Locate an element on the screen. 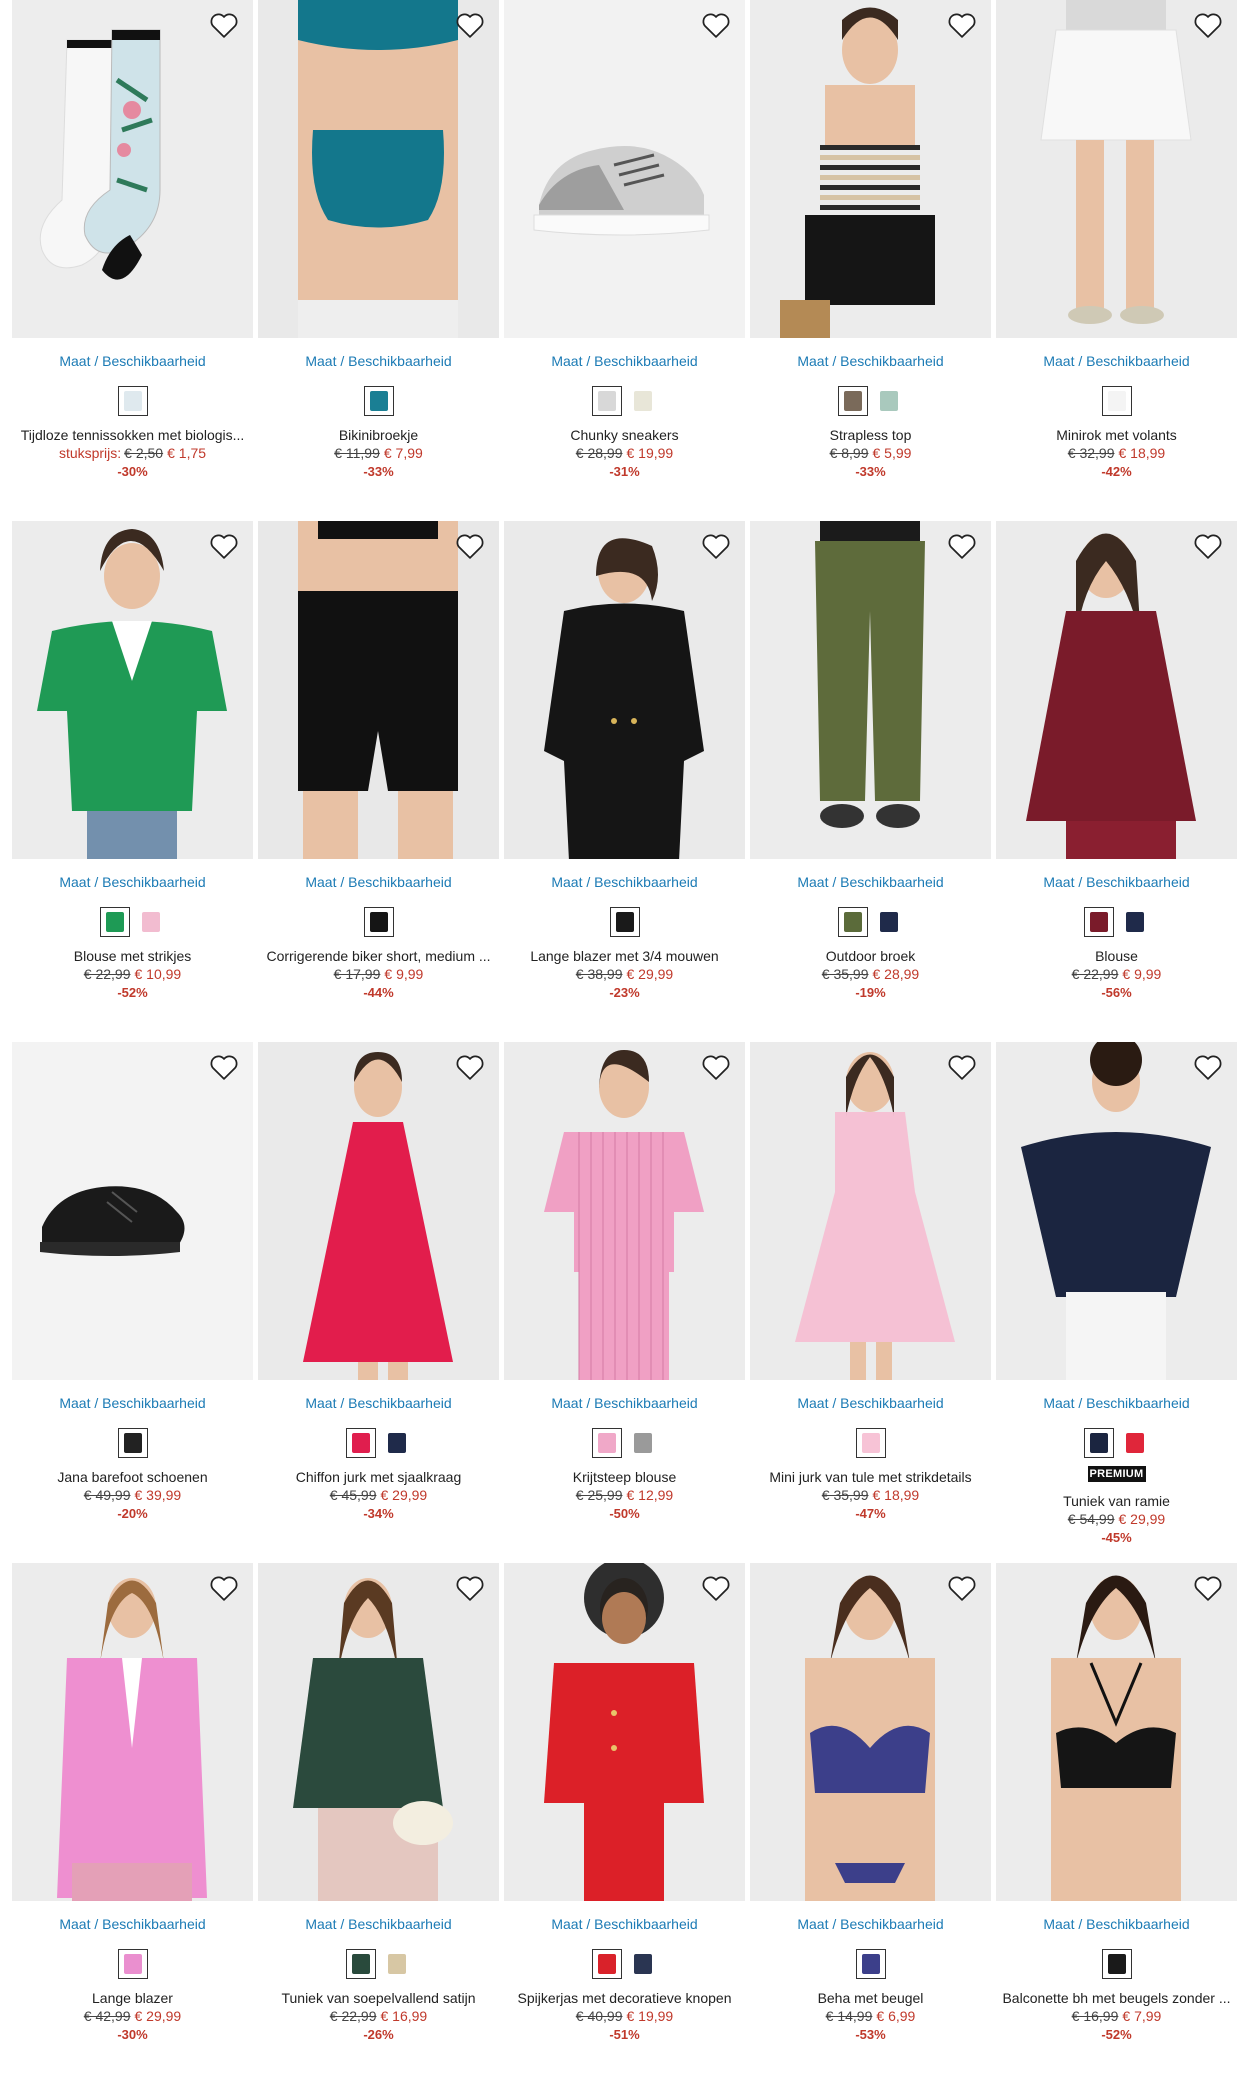 The height and width of the screenshot is (2082, 1250). product-name: Spijkerjas met decoratieve knopen is located at coordinates (624, 1998).